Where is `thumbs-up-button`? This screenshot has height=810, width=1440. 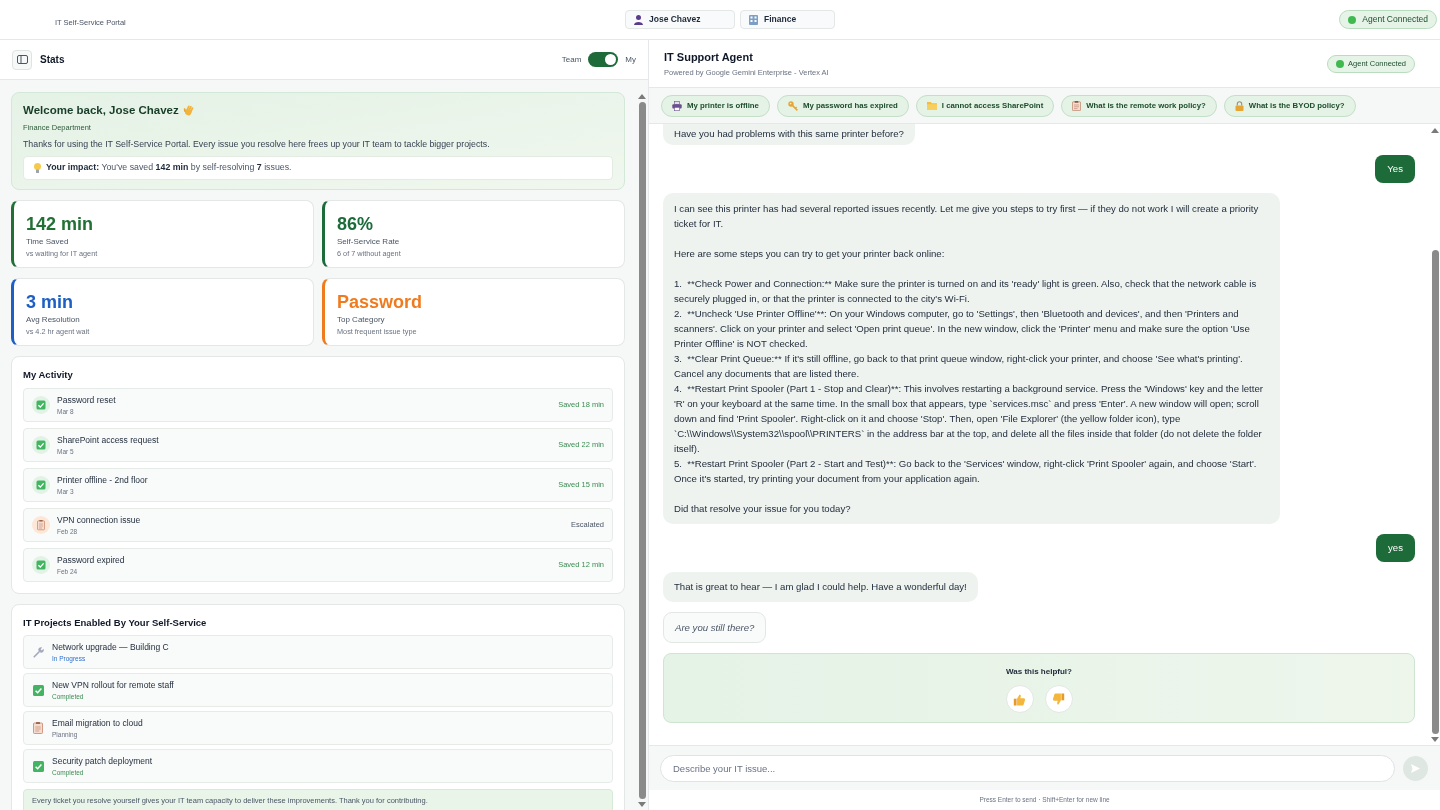 thumbs-up-button is located at coordinates (1019, 699).